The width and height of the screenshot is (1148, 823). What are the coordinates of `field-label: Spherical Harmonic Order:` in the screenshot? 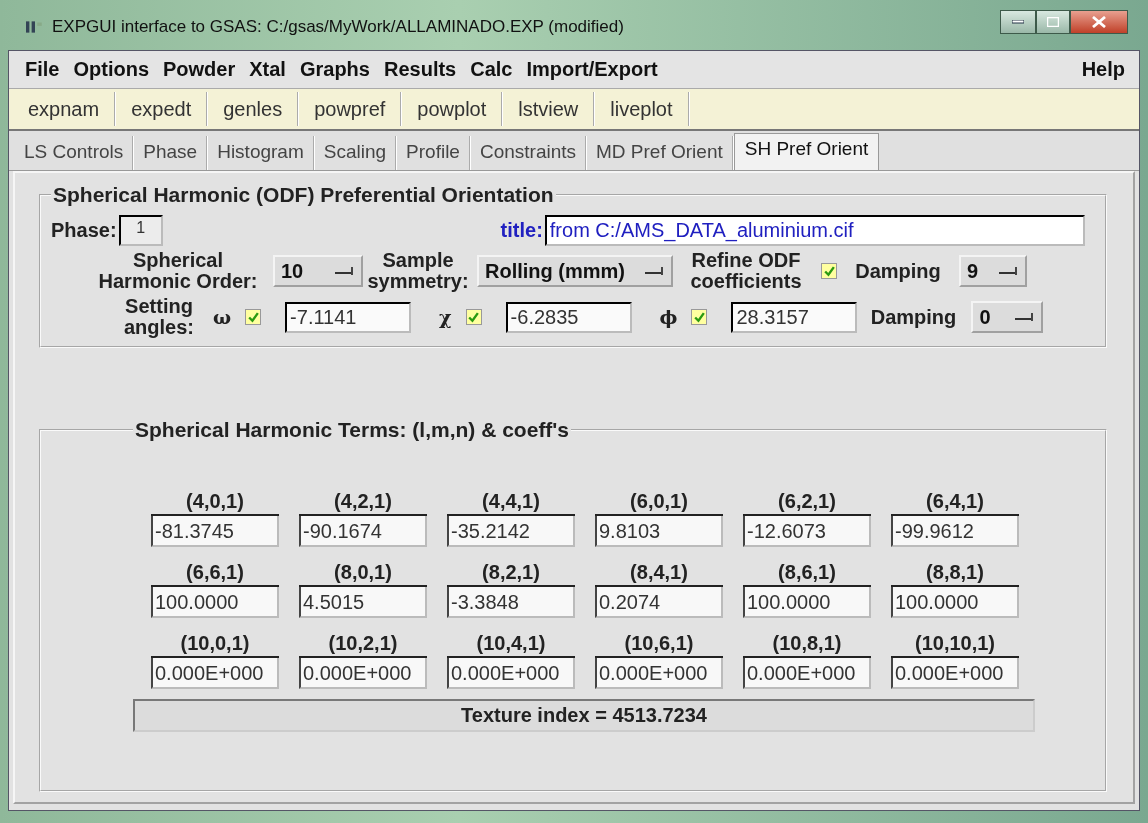 It's located at (178, 271).